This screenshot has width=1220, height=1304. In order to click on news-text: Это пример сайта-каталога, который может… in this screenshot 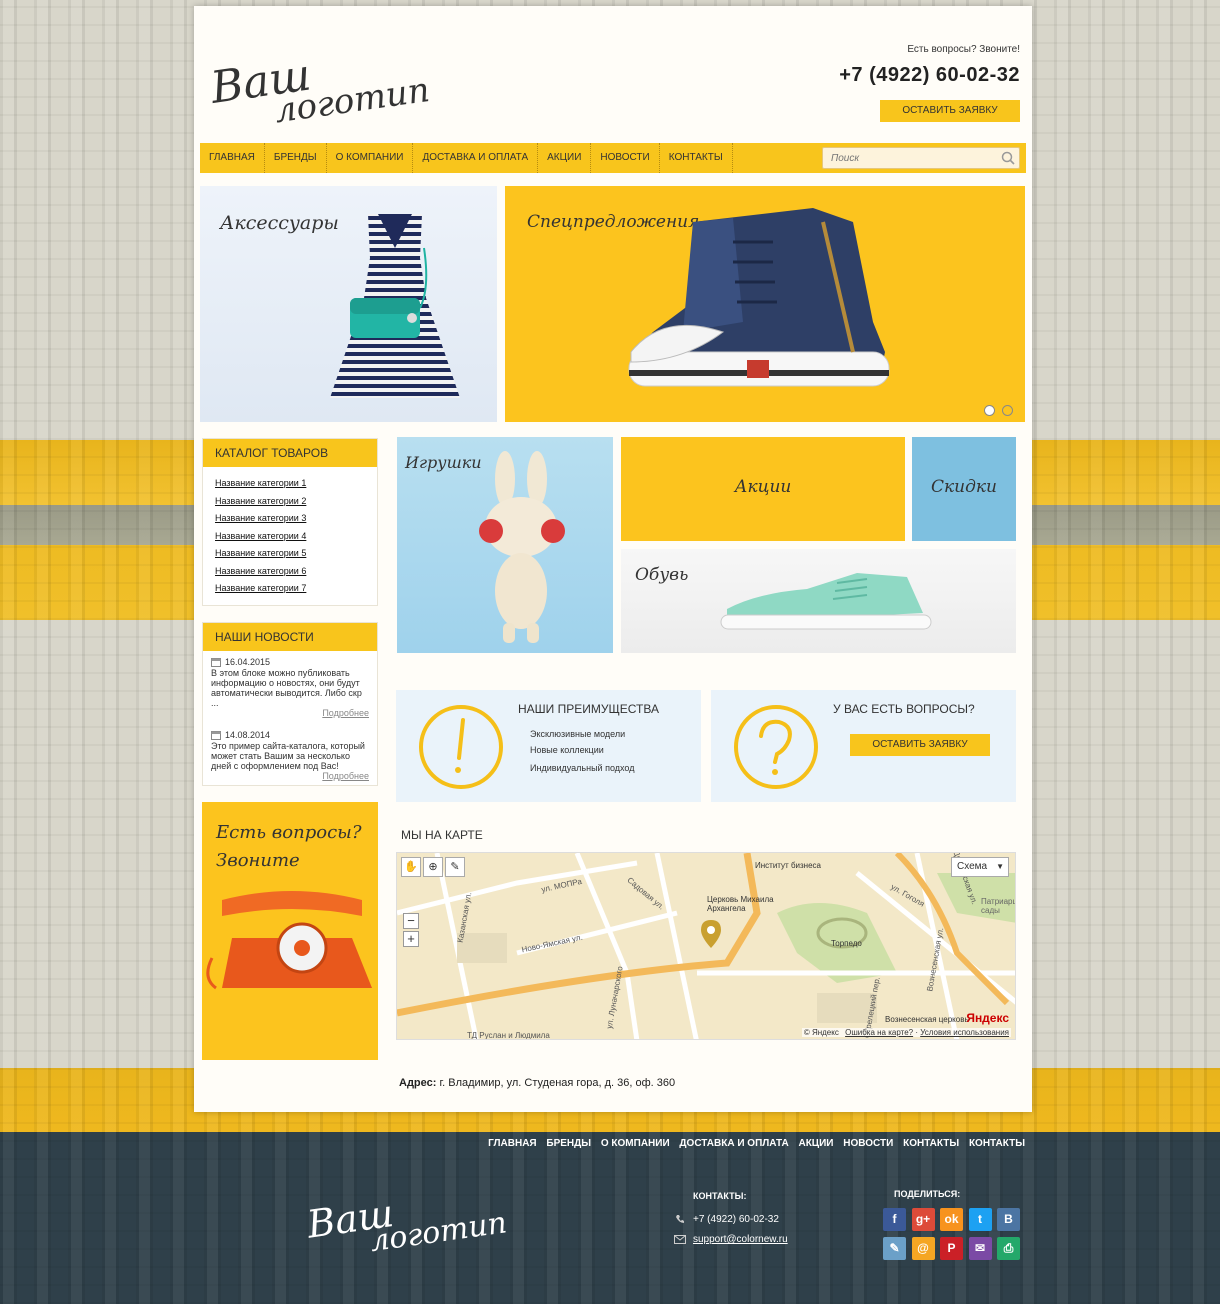, I will do `click(288, 756)`.